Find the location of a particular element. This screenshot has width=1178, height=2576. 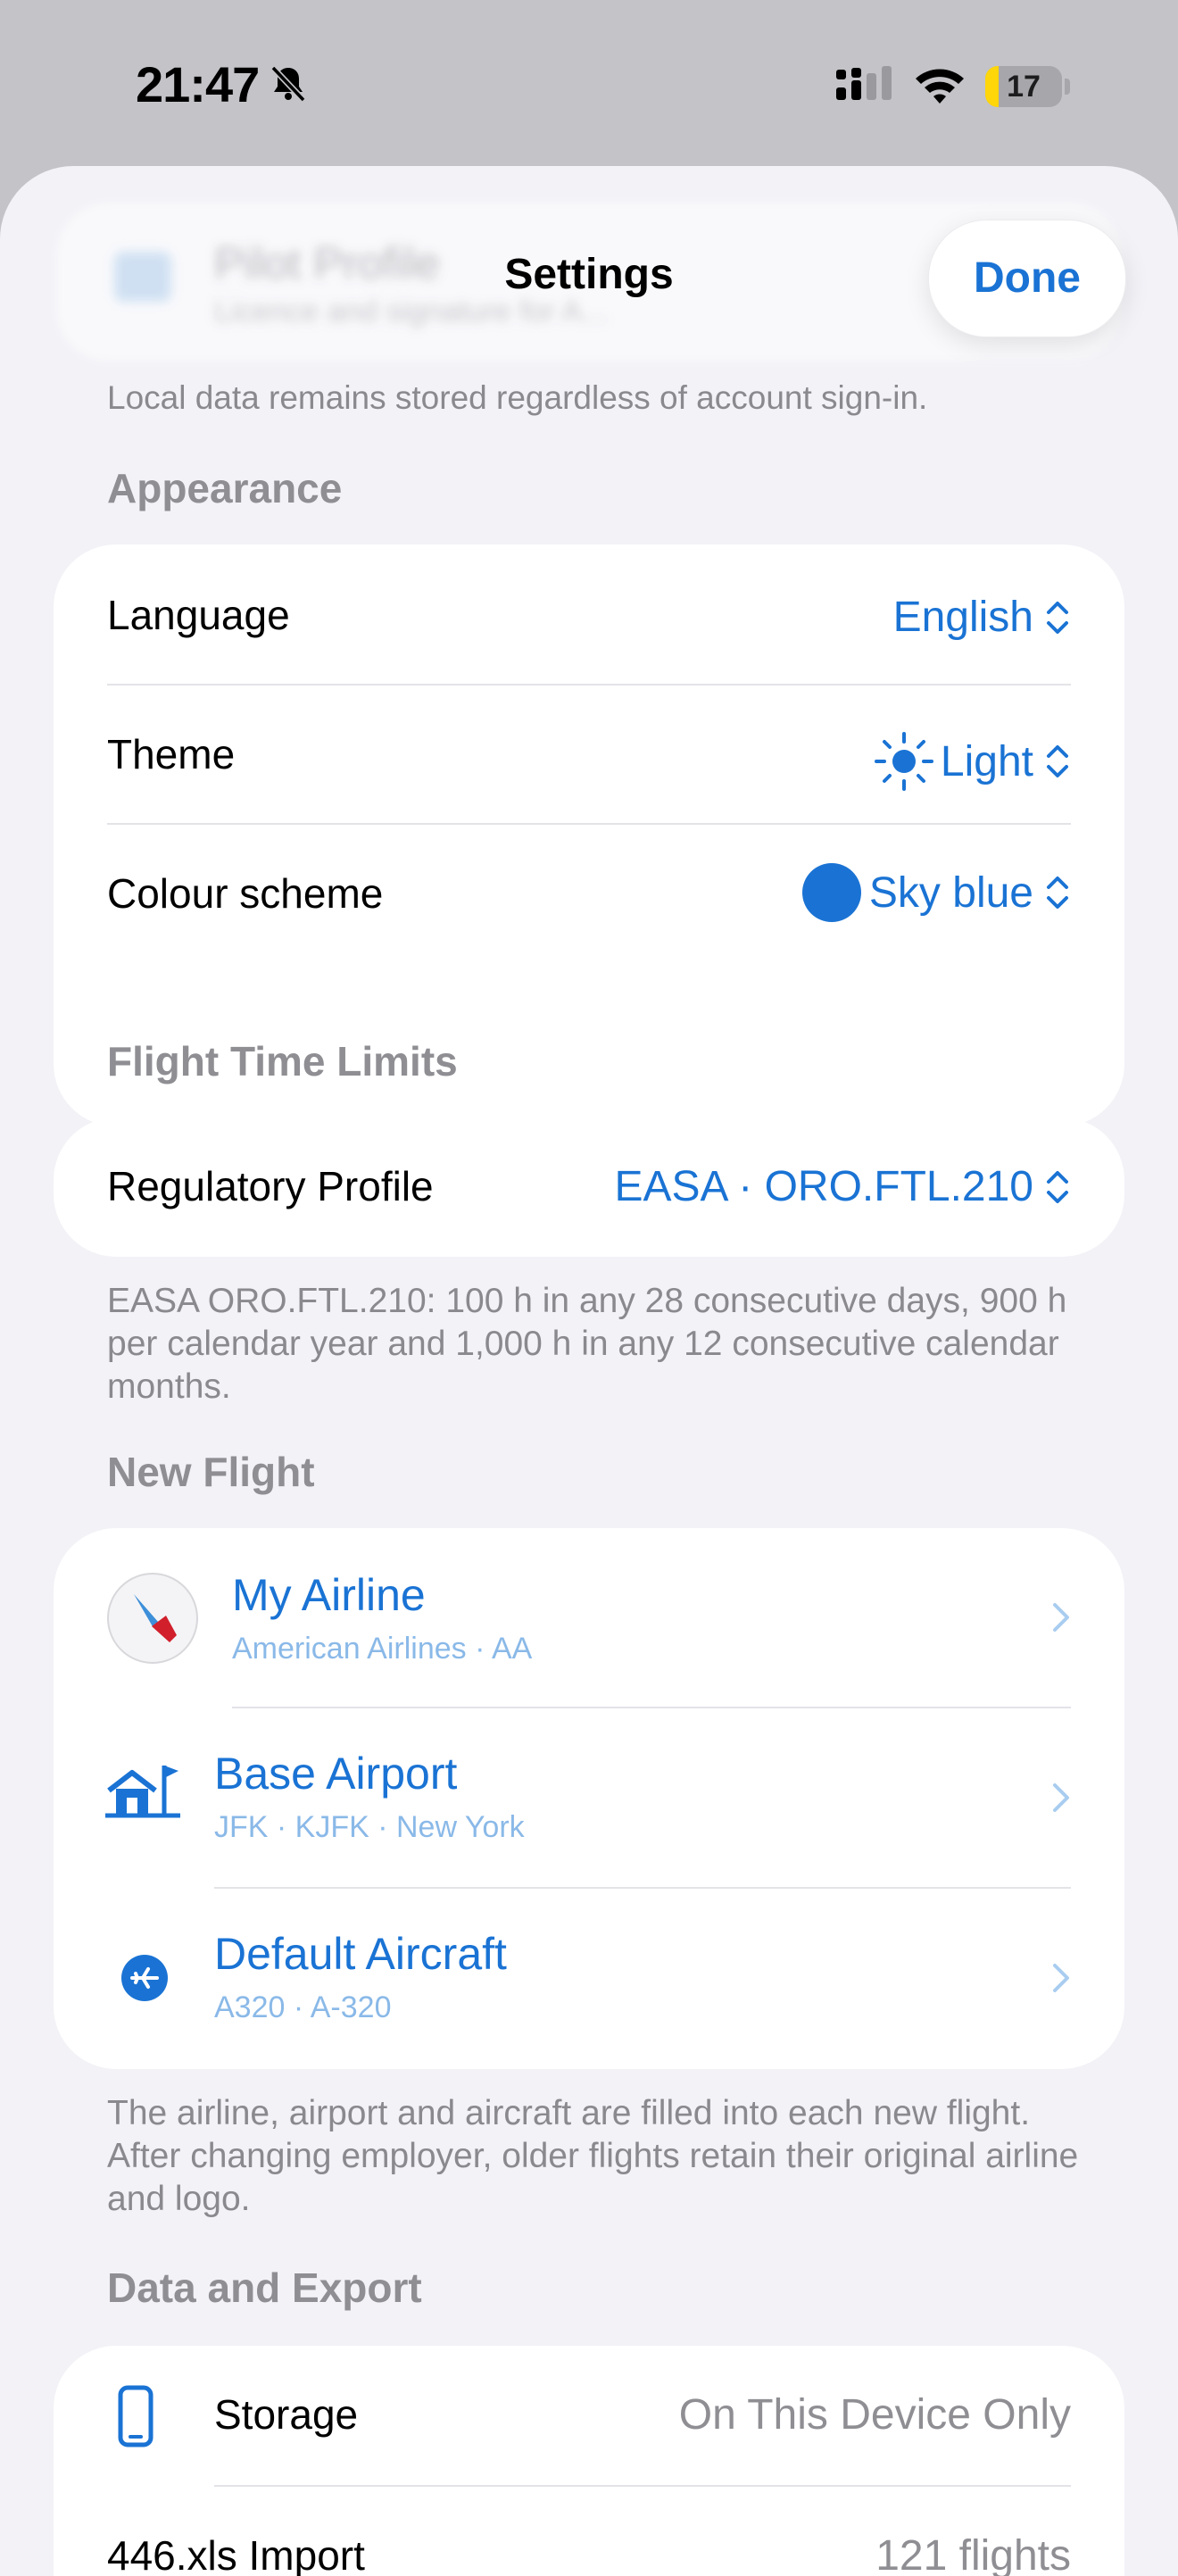

regulatory-profile-row: Regulatory Profile EASA · ORO.FTL.210 is located at coordinates (589, 1187).